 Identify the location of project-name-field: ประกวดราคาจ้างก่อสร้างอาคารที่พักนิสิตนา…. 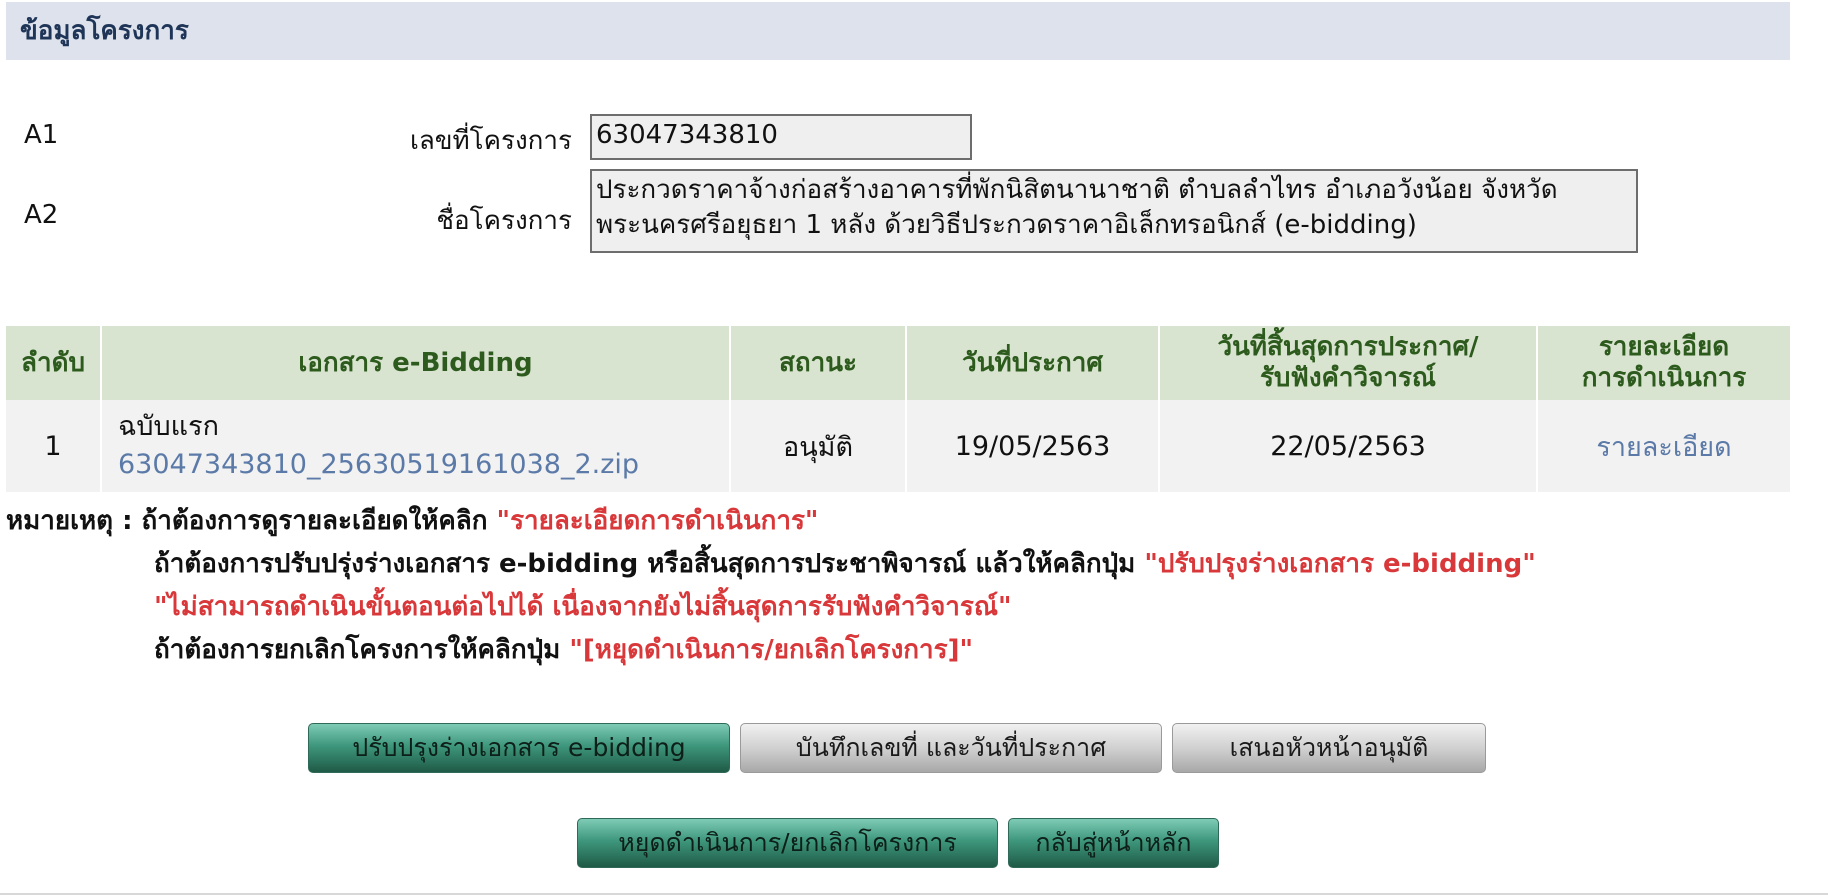
(1114, 211).